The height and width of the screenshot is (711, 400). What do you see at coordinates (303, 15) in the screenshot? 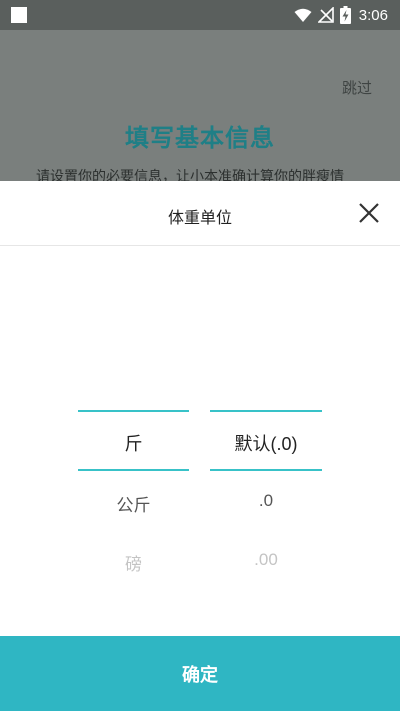
I see `wifi-icon` at bounding box center [303, 15].